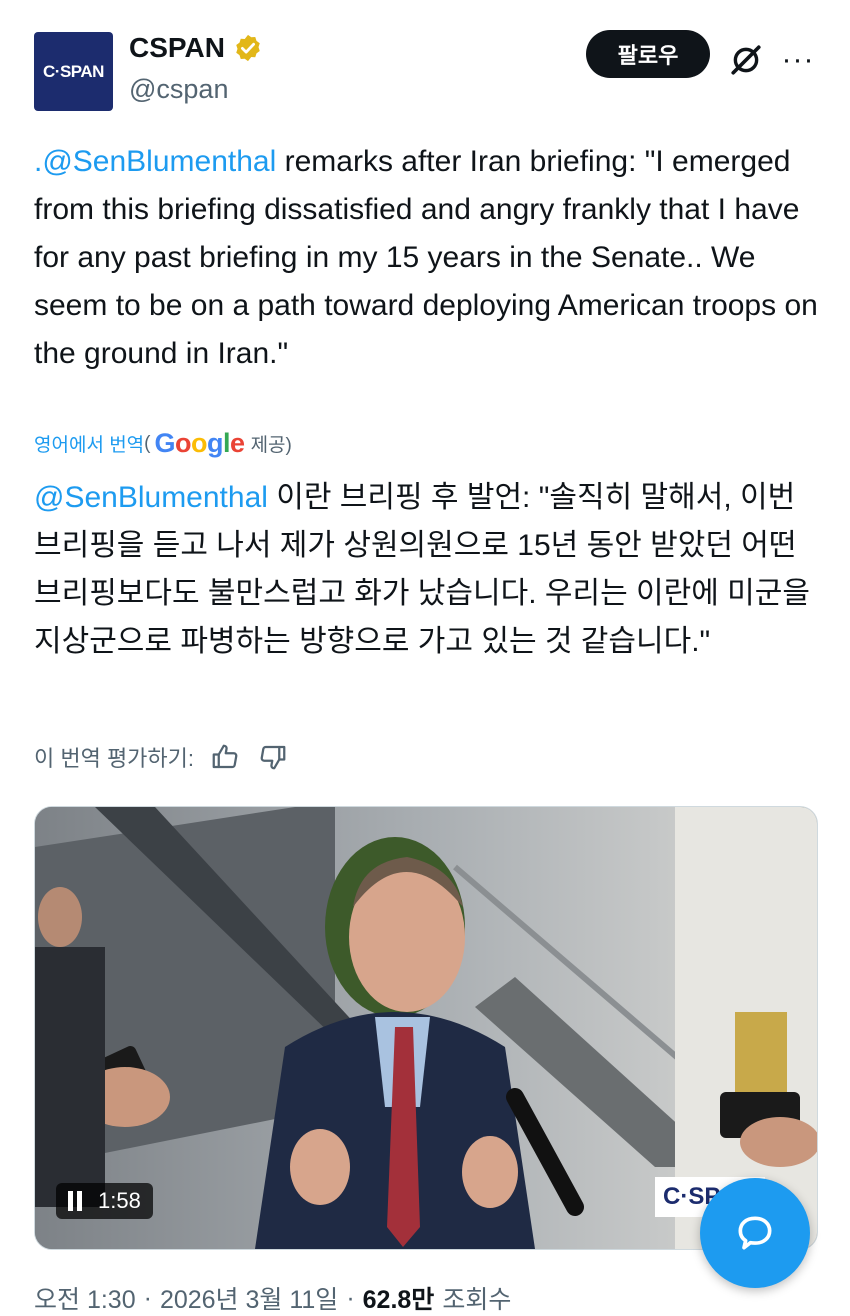 The width and height of the screenshot is (850, 1316). I want to click on more-options-icon: ···, so click(798, 60).